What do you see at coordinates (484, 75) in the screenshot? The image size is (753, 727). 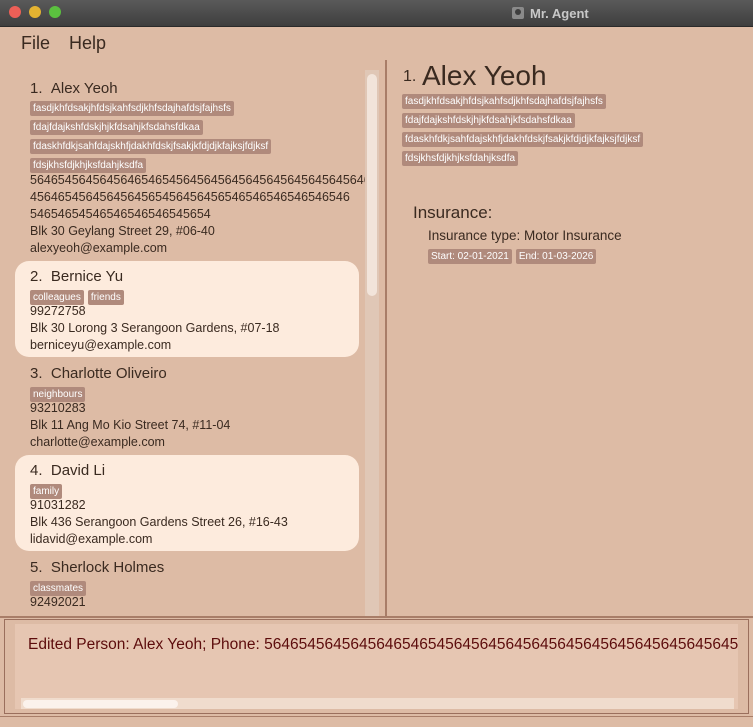 I see `detail-name: Alex Yeoh` at bounding box center [484, 75].